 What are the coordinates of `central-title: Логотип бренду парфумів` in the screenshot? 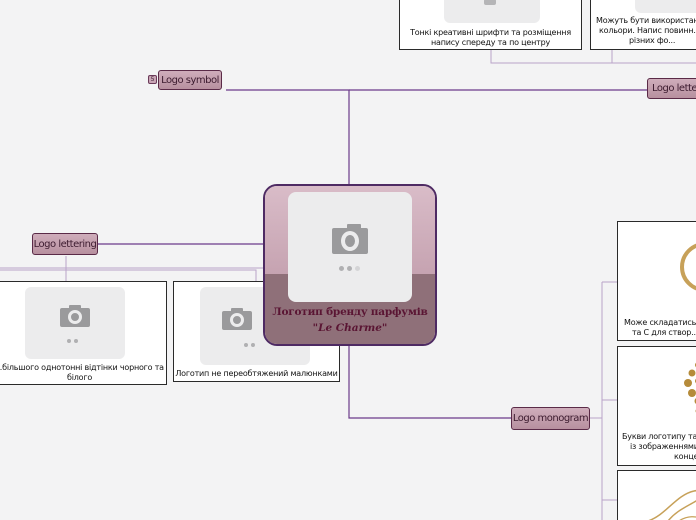 It's located at (350, 312).